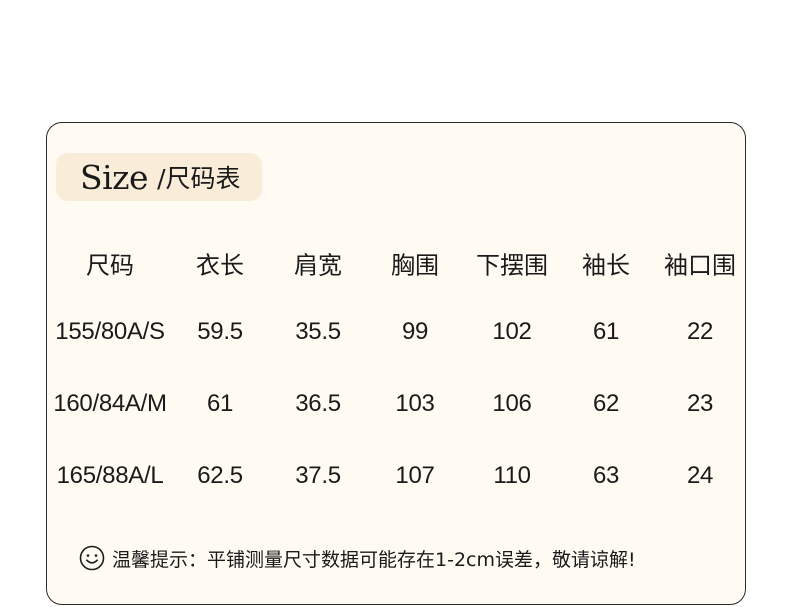 The width and height of the screenshot is (790, 607). Describe the element at coordinates (318, 475) in the screenshot. I see `cell-shoulder-row-3: 37.5` at that location.